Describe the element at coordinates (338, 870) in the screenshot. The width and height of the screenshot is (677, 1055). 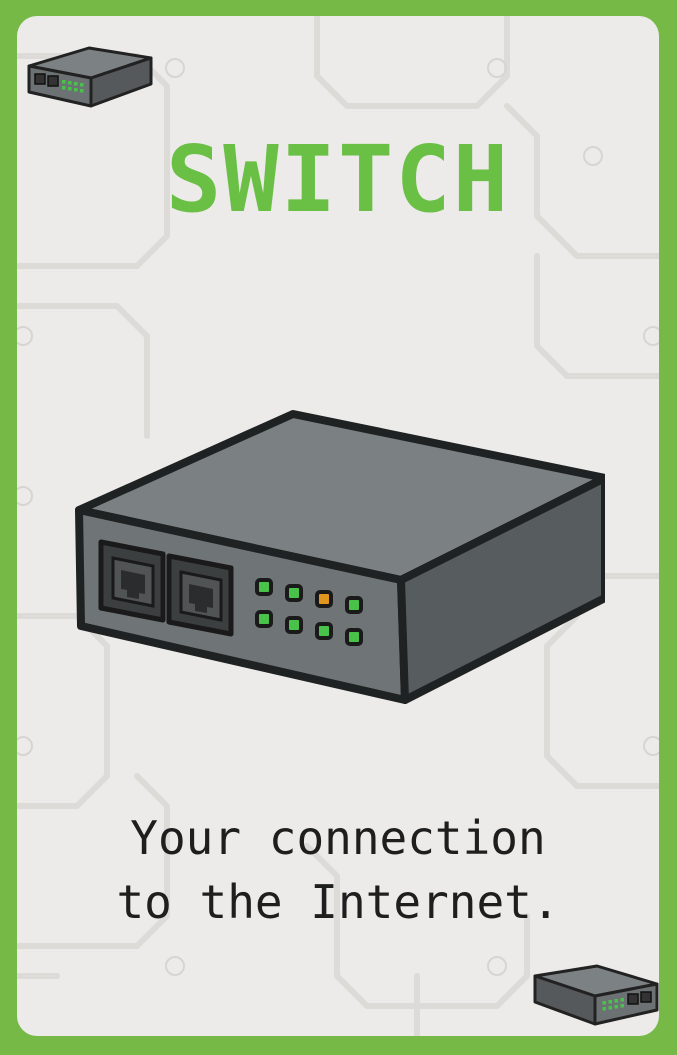
I see `card-description: Your connection to the Internet.` at that location.